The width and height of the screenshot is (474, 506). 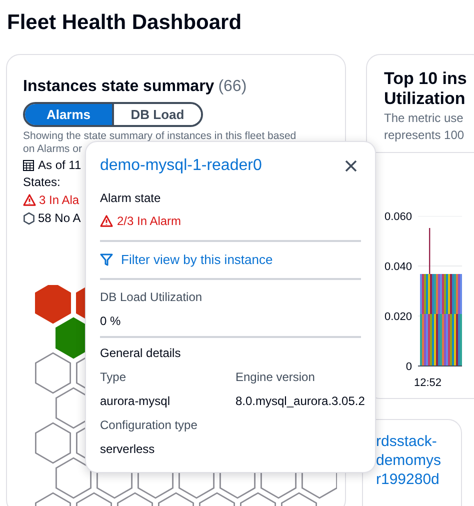 What do you see at coordinates (118, 87) in the screenshot?
I see `card-title: Instances state summary` at bounding box center [118, 87].